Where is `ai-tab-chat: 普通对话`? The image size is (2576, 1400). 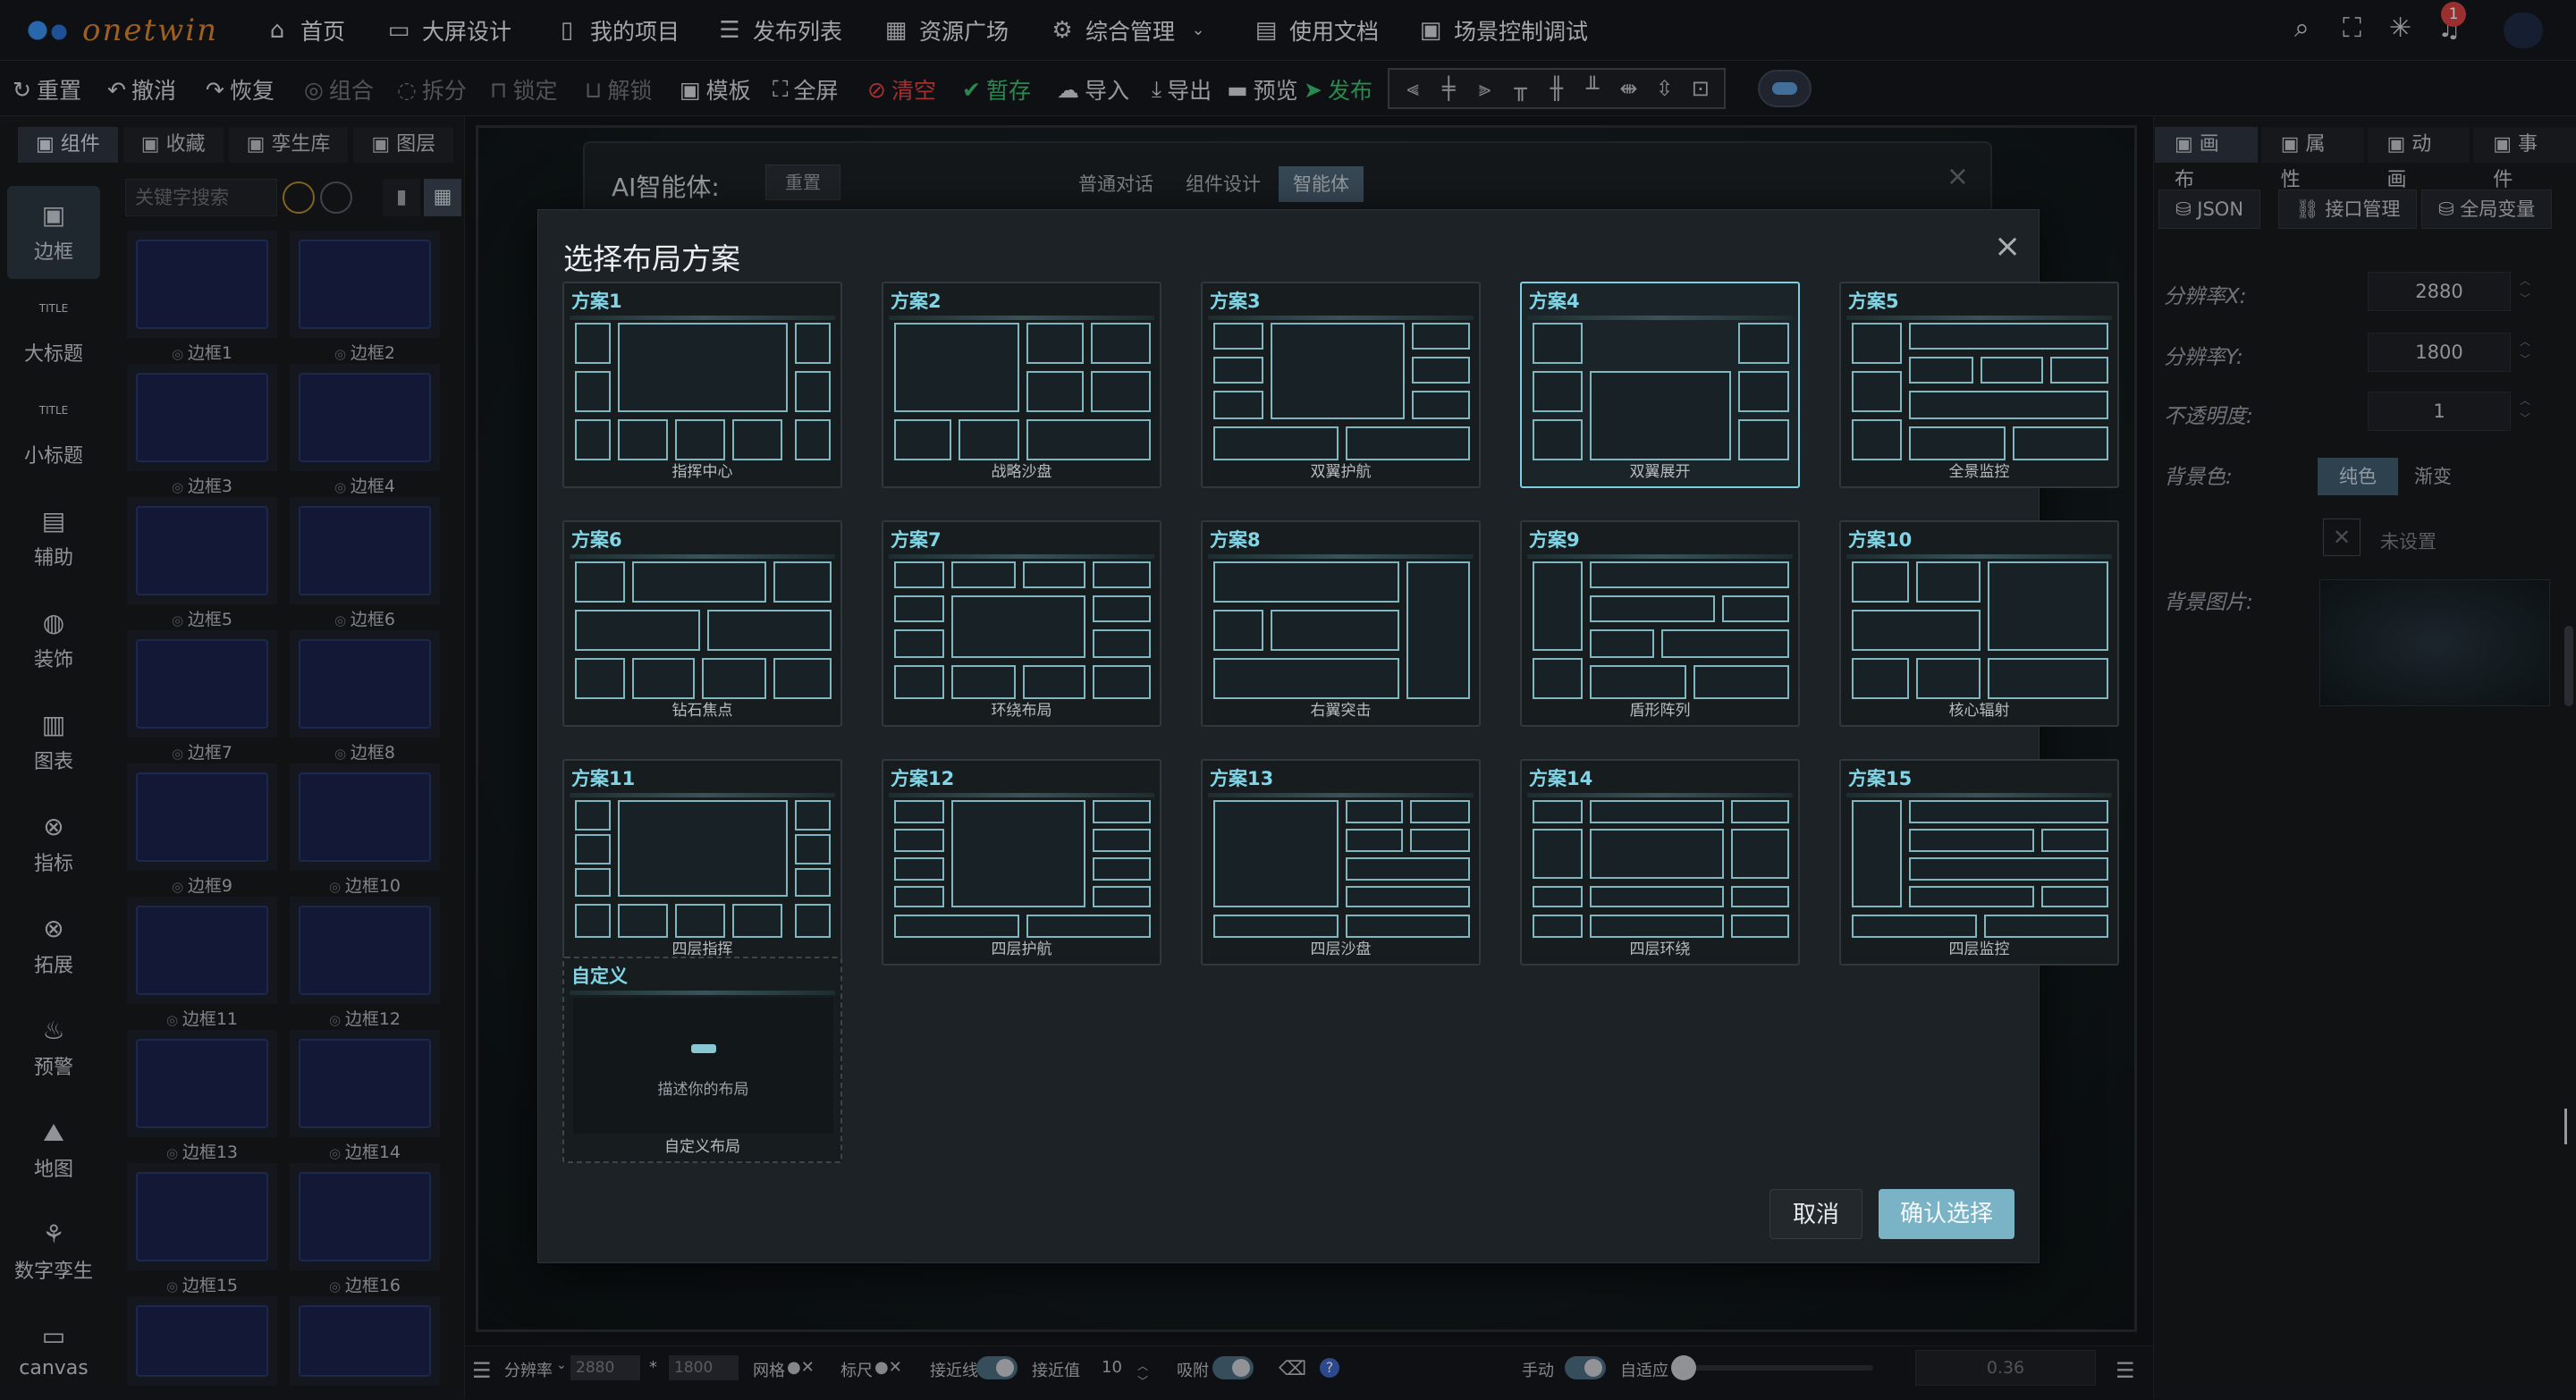 ai-tab-chat: 普通对话 is located at coordinates (1116, 184).